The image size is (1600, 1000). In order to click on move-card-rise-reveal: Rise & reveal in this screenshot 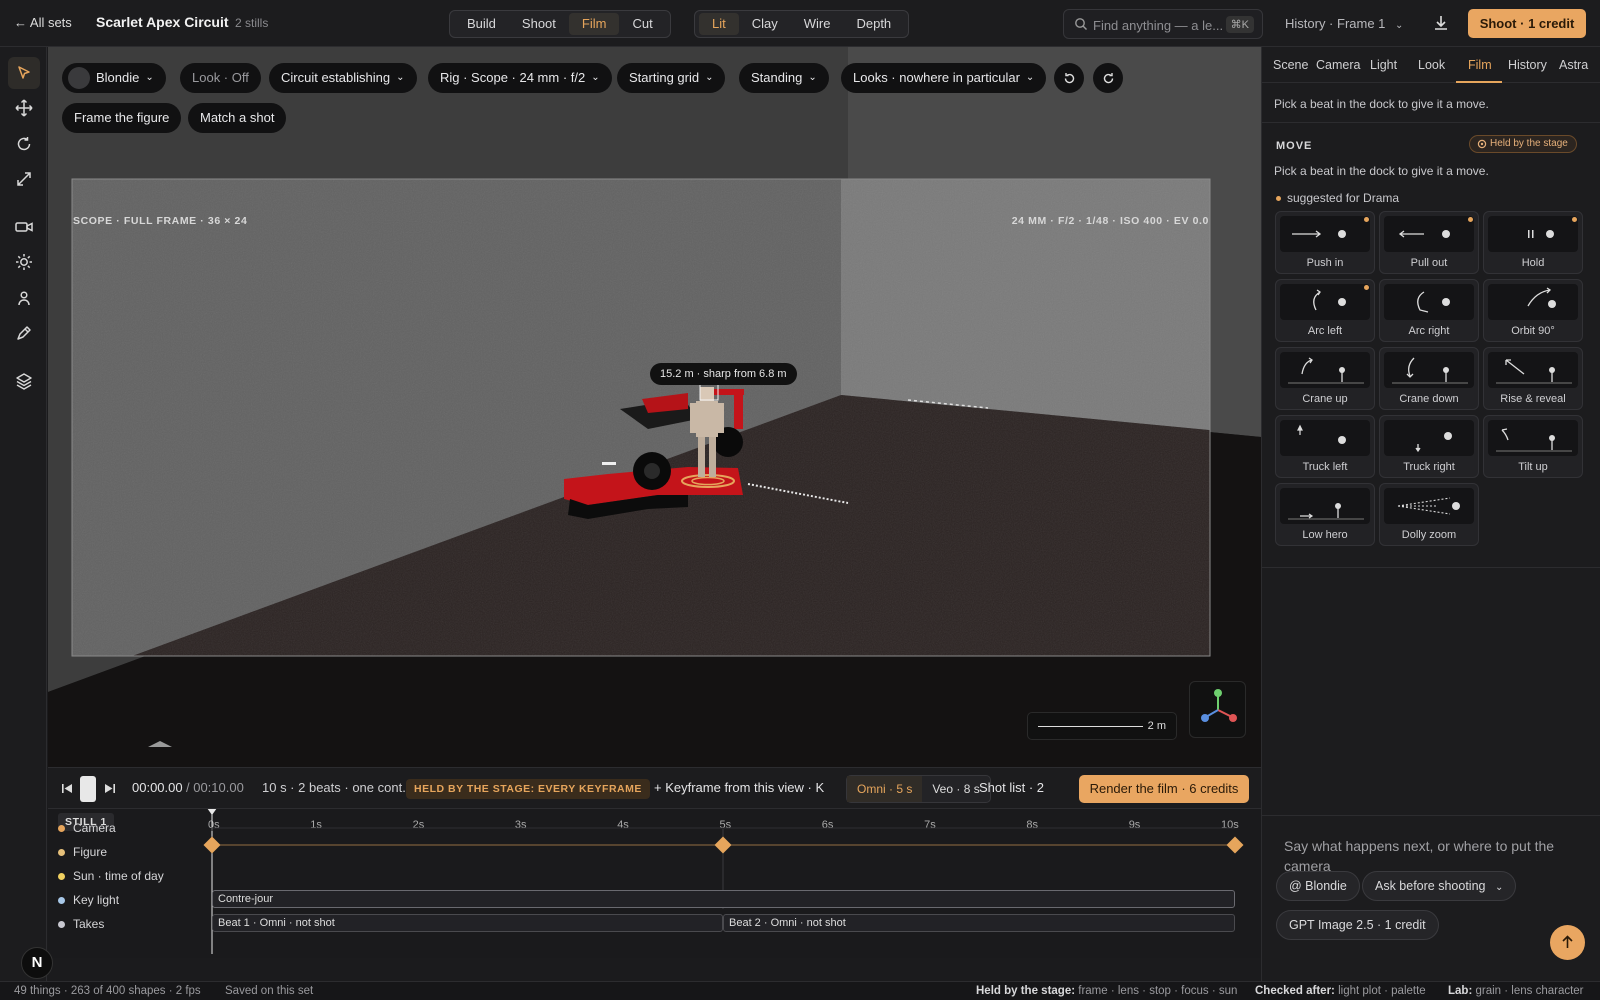, I will do `click(1533, 378)`.